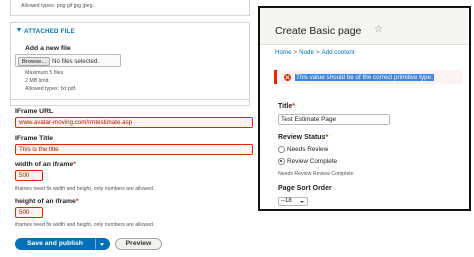 The image size is (474, 257). What do you see at coordinates (134, 149) in the screenshot?
I see `iframe-title-input: This is the title` at bounding box center [134, 149].